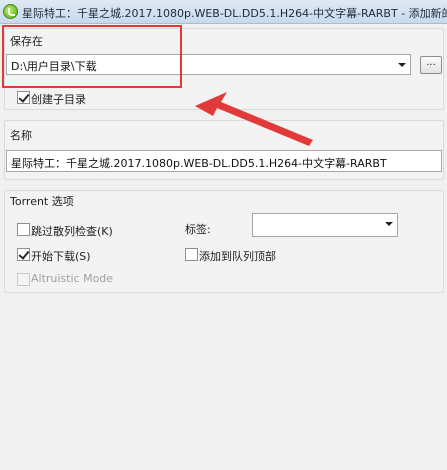 The width and height of the screenshot is (447, 470). What do you see at coordinates (198, 229) in the screenshot?
I see `tag-label: 标签:` at bounding box center [198, 229].